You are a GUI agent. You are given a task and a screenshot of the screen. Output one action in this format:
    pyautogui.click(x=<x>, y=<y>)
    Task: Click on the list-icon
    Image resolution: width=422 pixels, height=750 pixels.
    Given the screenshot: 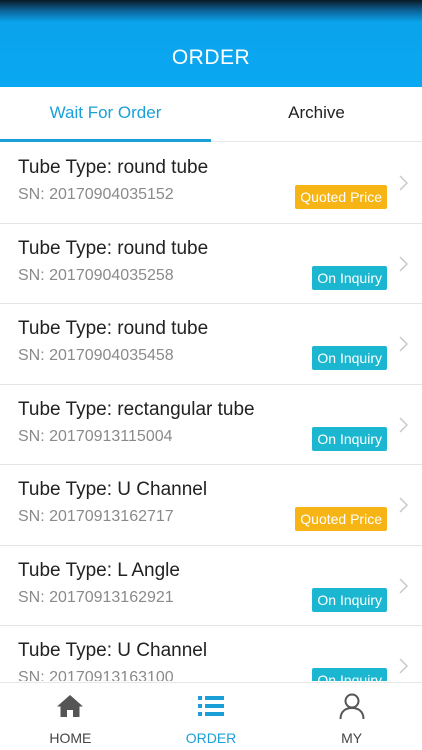 What is the action you would take?
    pyautogui.click(x=210, y=706)
    